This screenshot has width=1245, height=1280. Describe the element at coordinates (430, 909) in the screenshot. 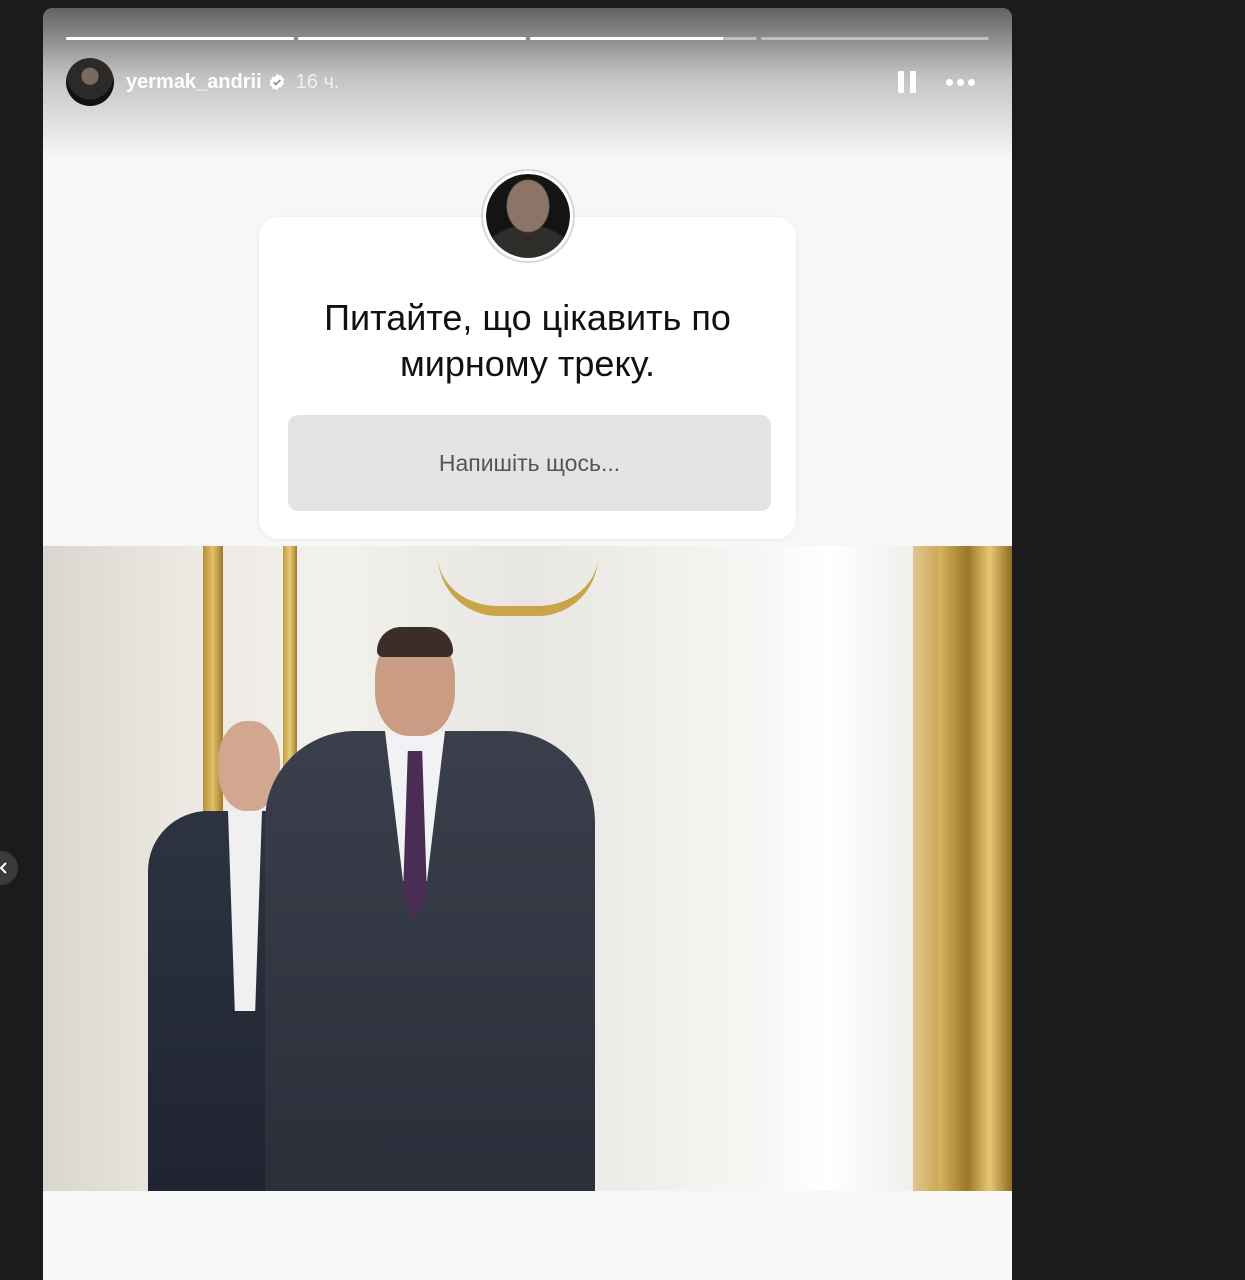

I see `person-foreground` at that location.